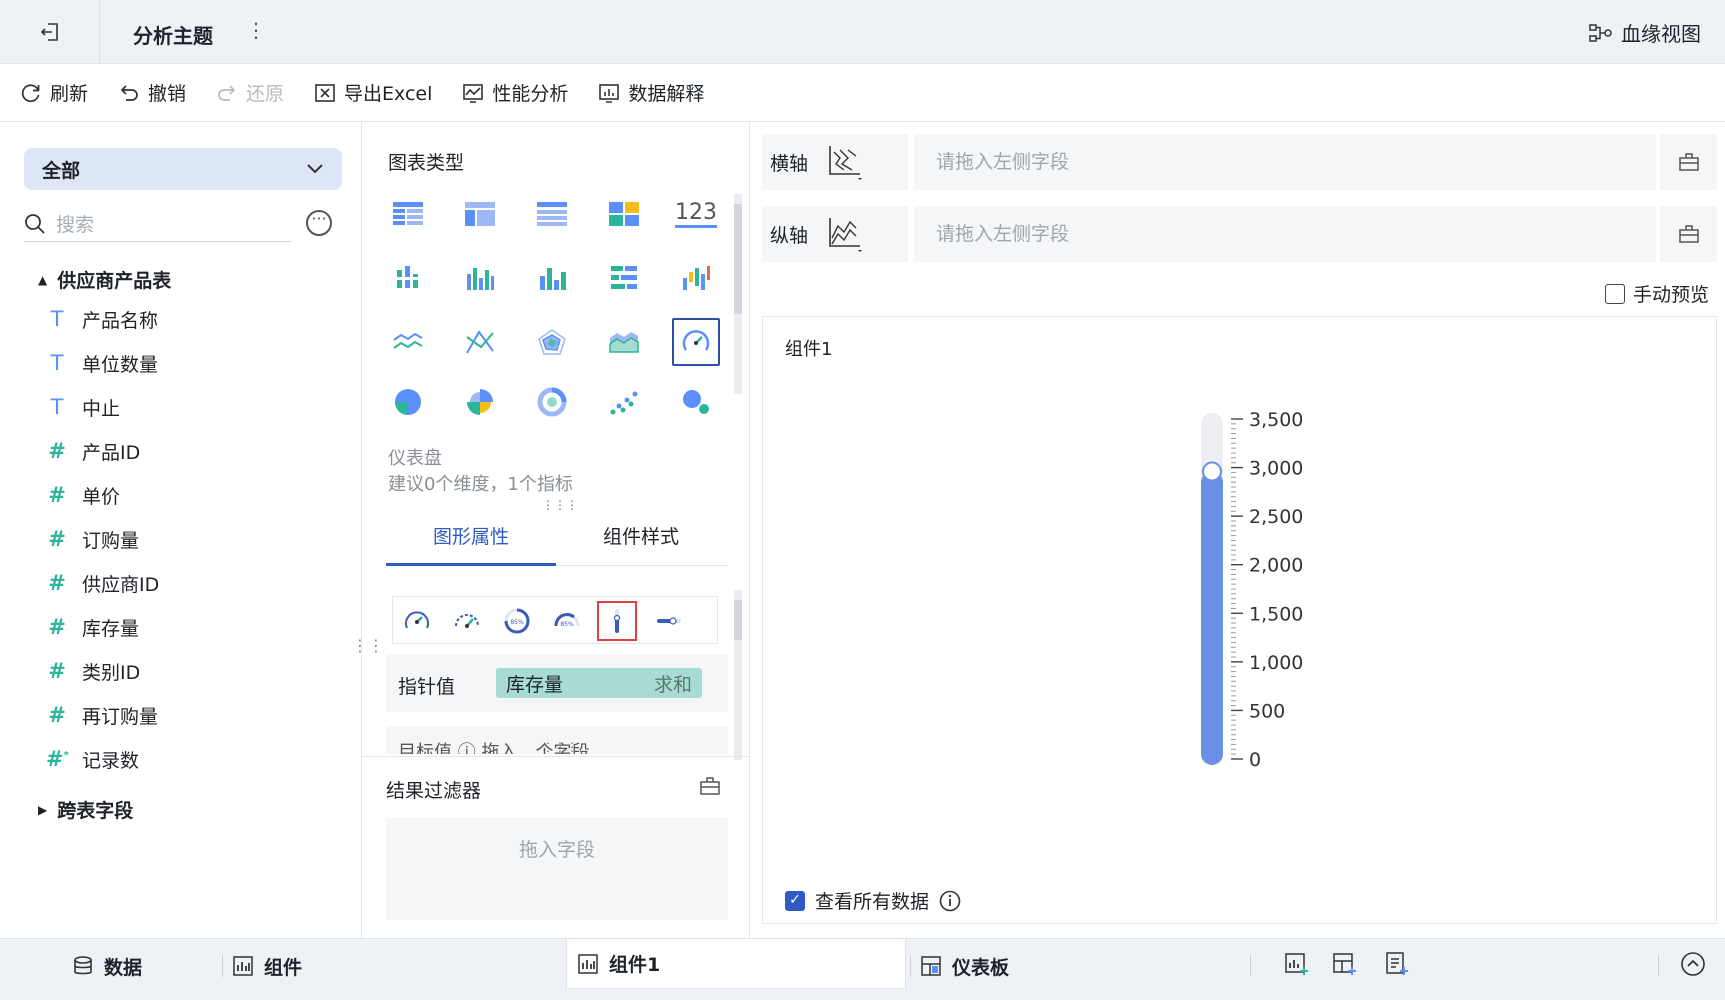  What do you see at coordinates (102, 319) in the screenshot?
I see `field-item: T 产品名称` at bounding box center [102, 319].